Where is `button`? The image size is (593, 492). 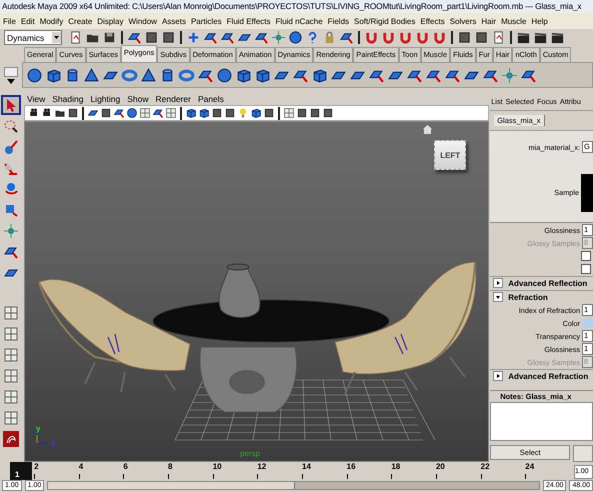
button is located at coordinates (583, 453).